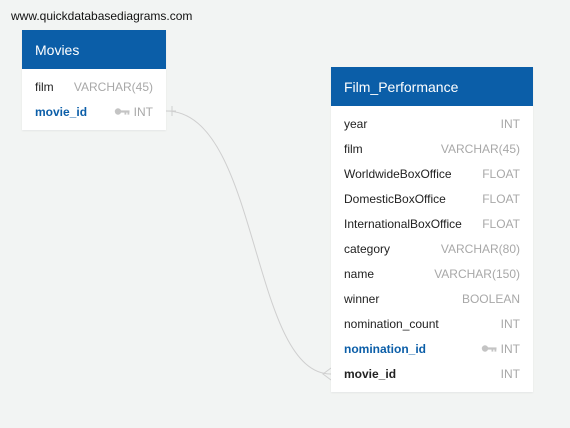 The image size is (570, 428). I want to click on field-row-nomination-count: nomination_count INT, so click(432, 323).